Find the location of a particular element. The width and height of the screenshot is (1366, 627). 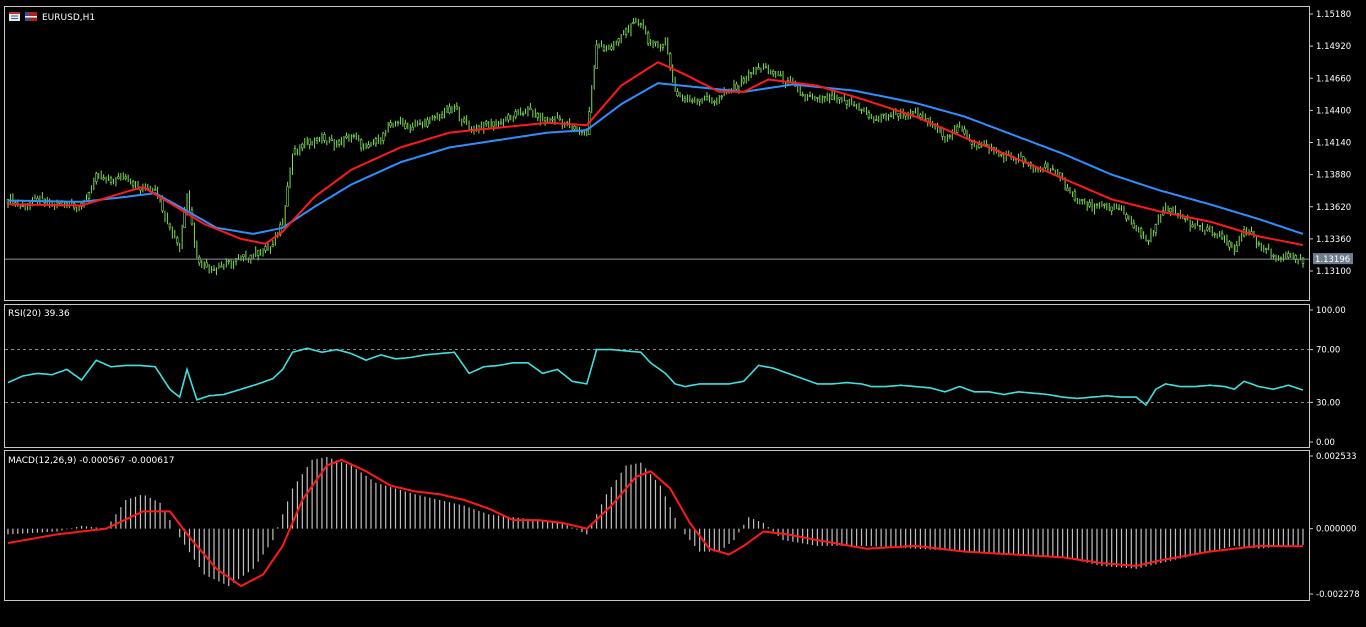

rsi-tick-label: 100.00 is located at coordinates (1331, 311).